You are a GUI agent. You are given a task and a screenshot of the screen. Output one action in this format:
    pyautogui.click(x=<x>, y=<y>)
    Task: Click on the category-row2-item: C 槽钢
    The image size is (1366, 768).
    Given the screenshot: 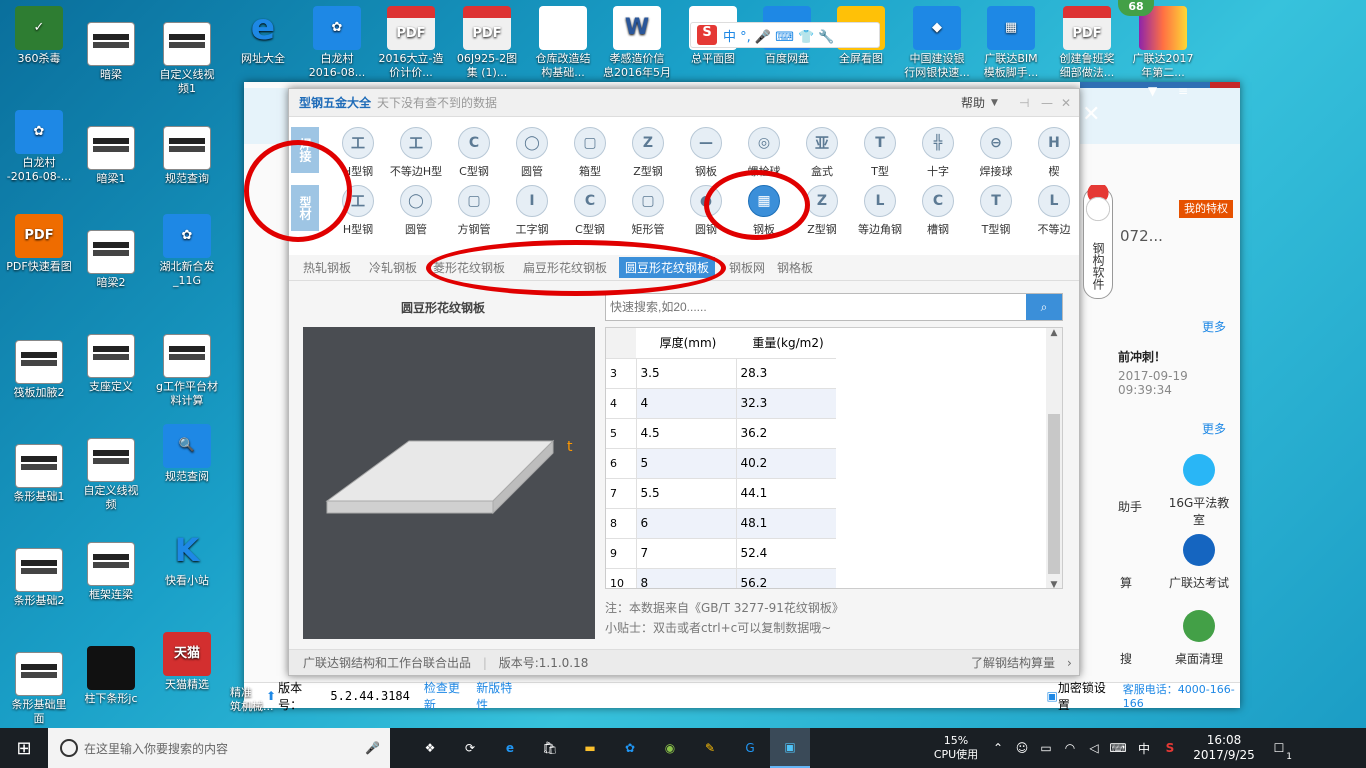 What is the action you would take?
    pyautogui.click(x=938, y=211)
    